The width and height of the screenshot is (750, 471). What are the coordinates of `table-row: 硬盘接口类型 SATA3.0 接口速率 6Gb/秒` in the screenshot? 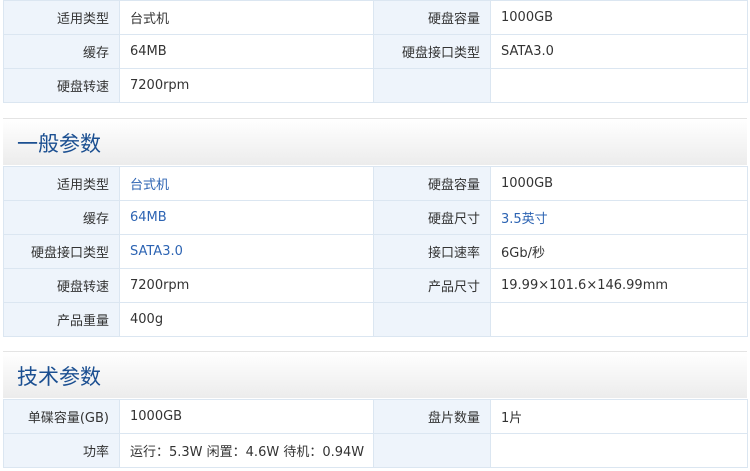 It's located at (375, 251).